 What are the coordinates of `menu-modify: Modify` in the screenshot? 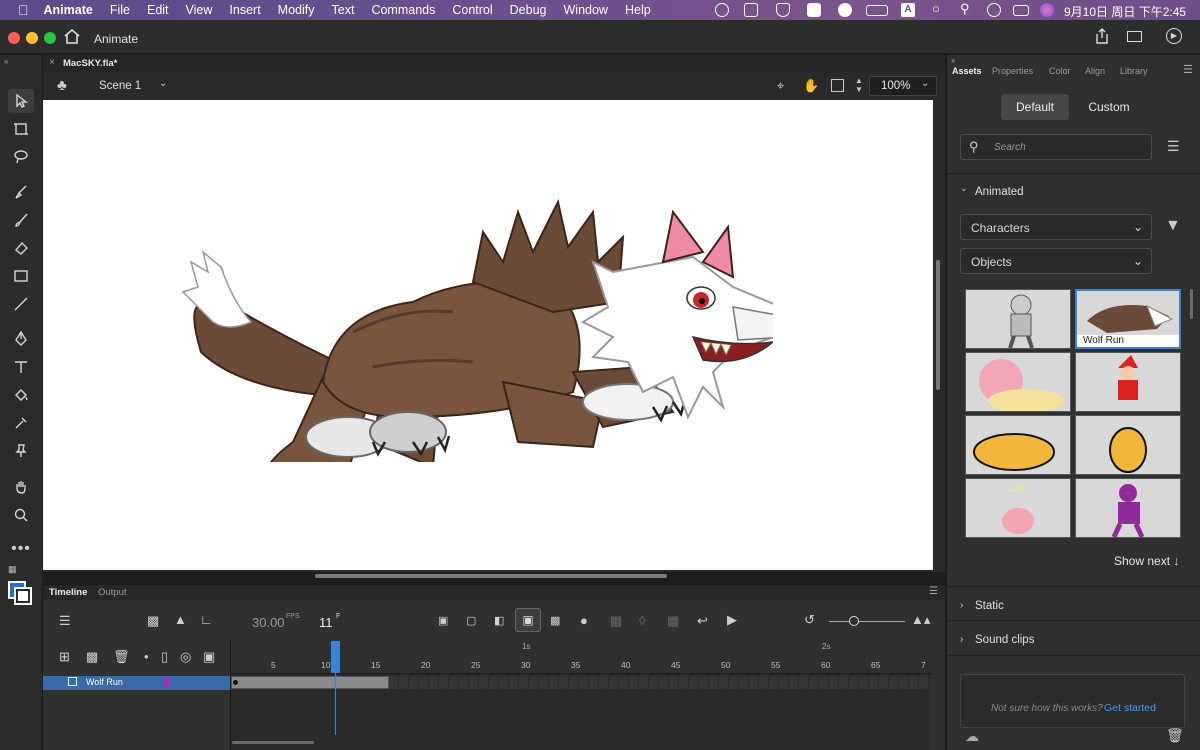 It's located at (296, 10).